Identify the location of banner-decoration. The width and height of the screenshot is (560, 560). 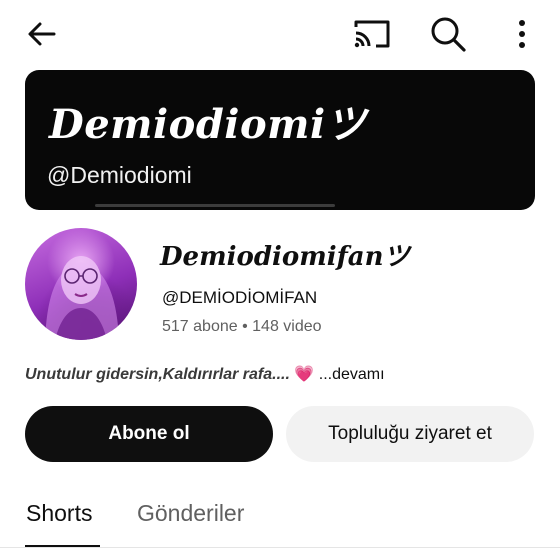
(215, 205).